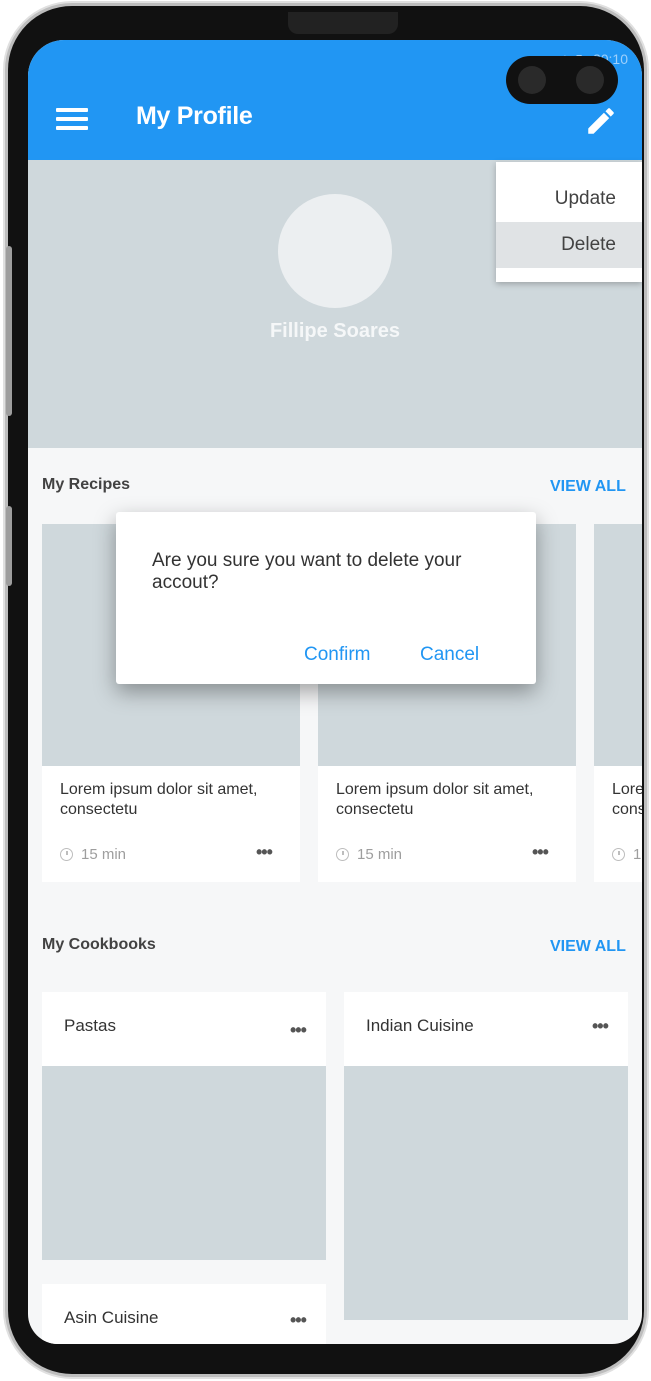 This screenshot has height=1381, width=651. What do you see at coordinates (335, 331) in the screenshot?
I see `profile-name: Fillipe Soares` at bounding box center [335, 331].